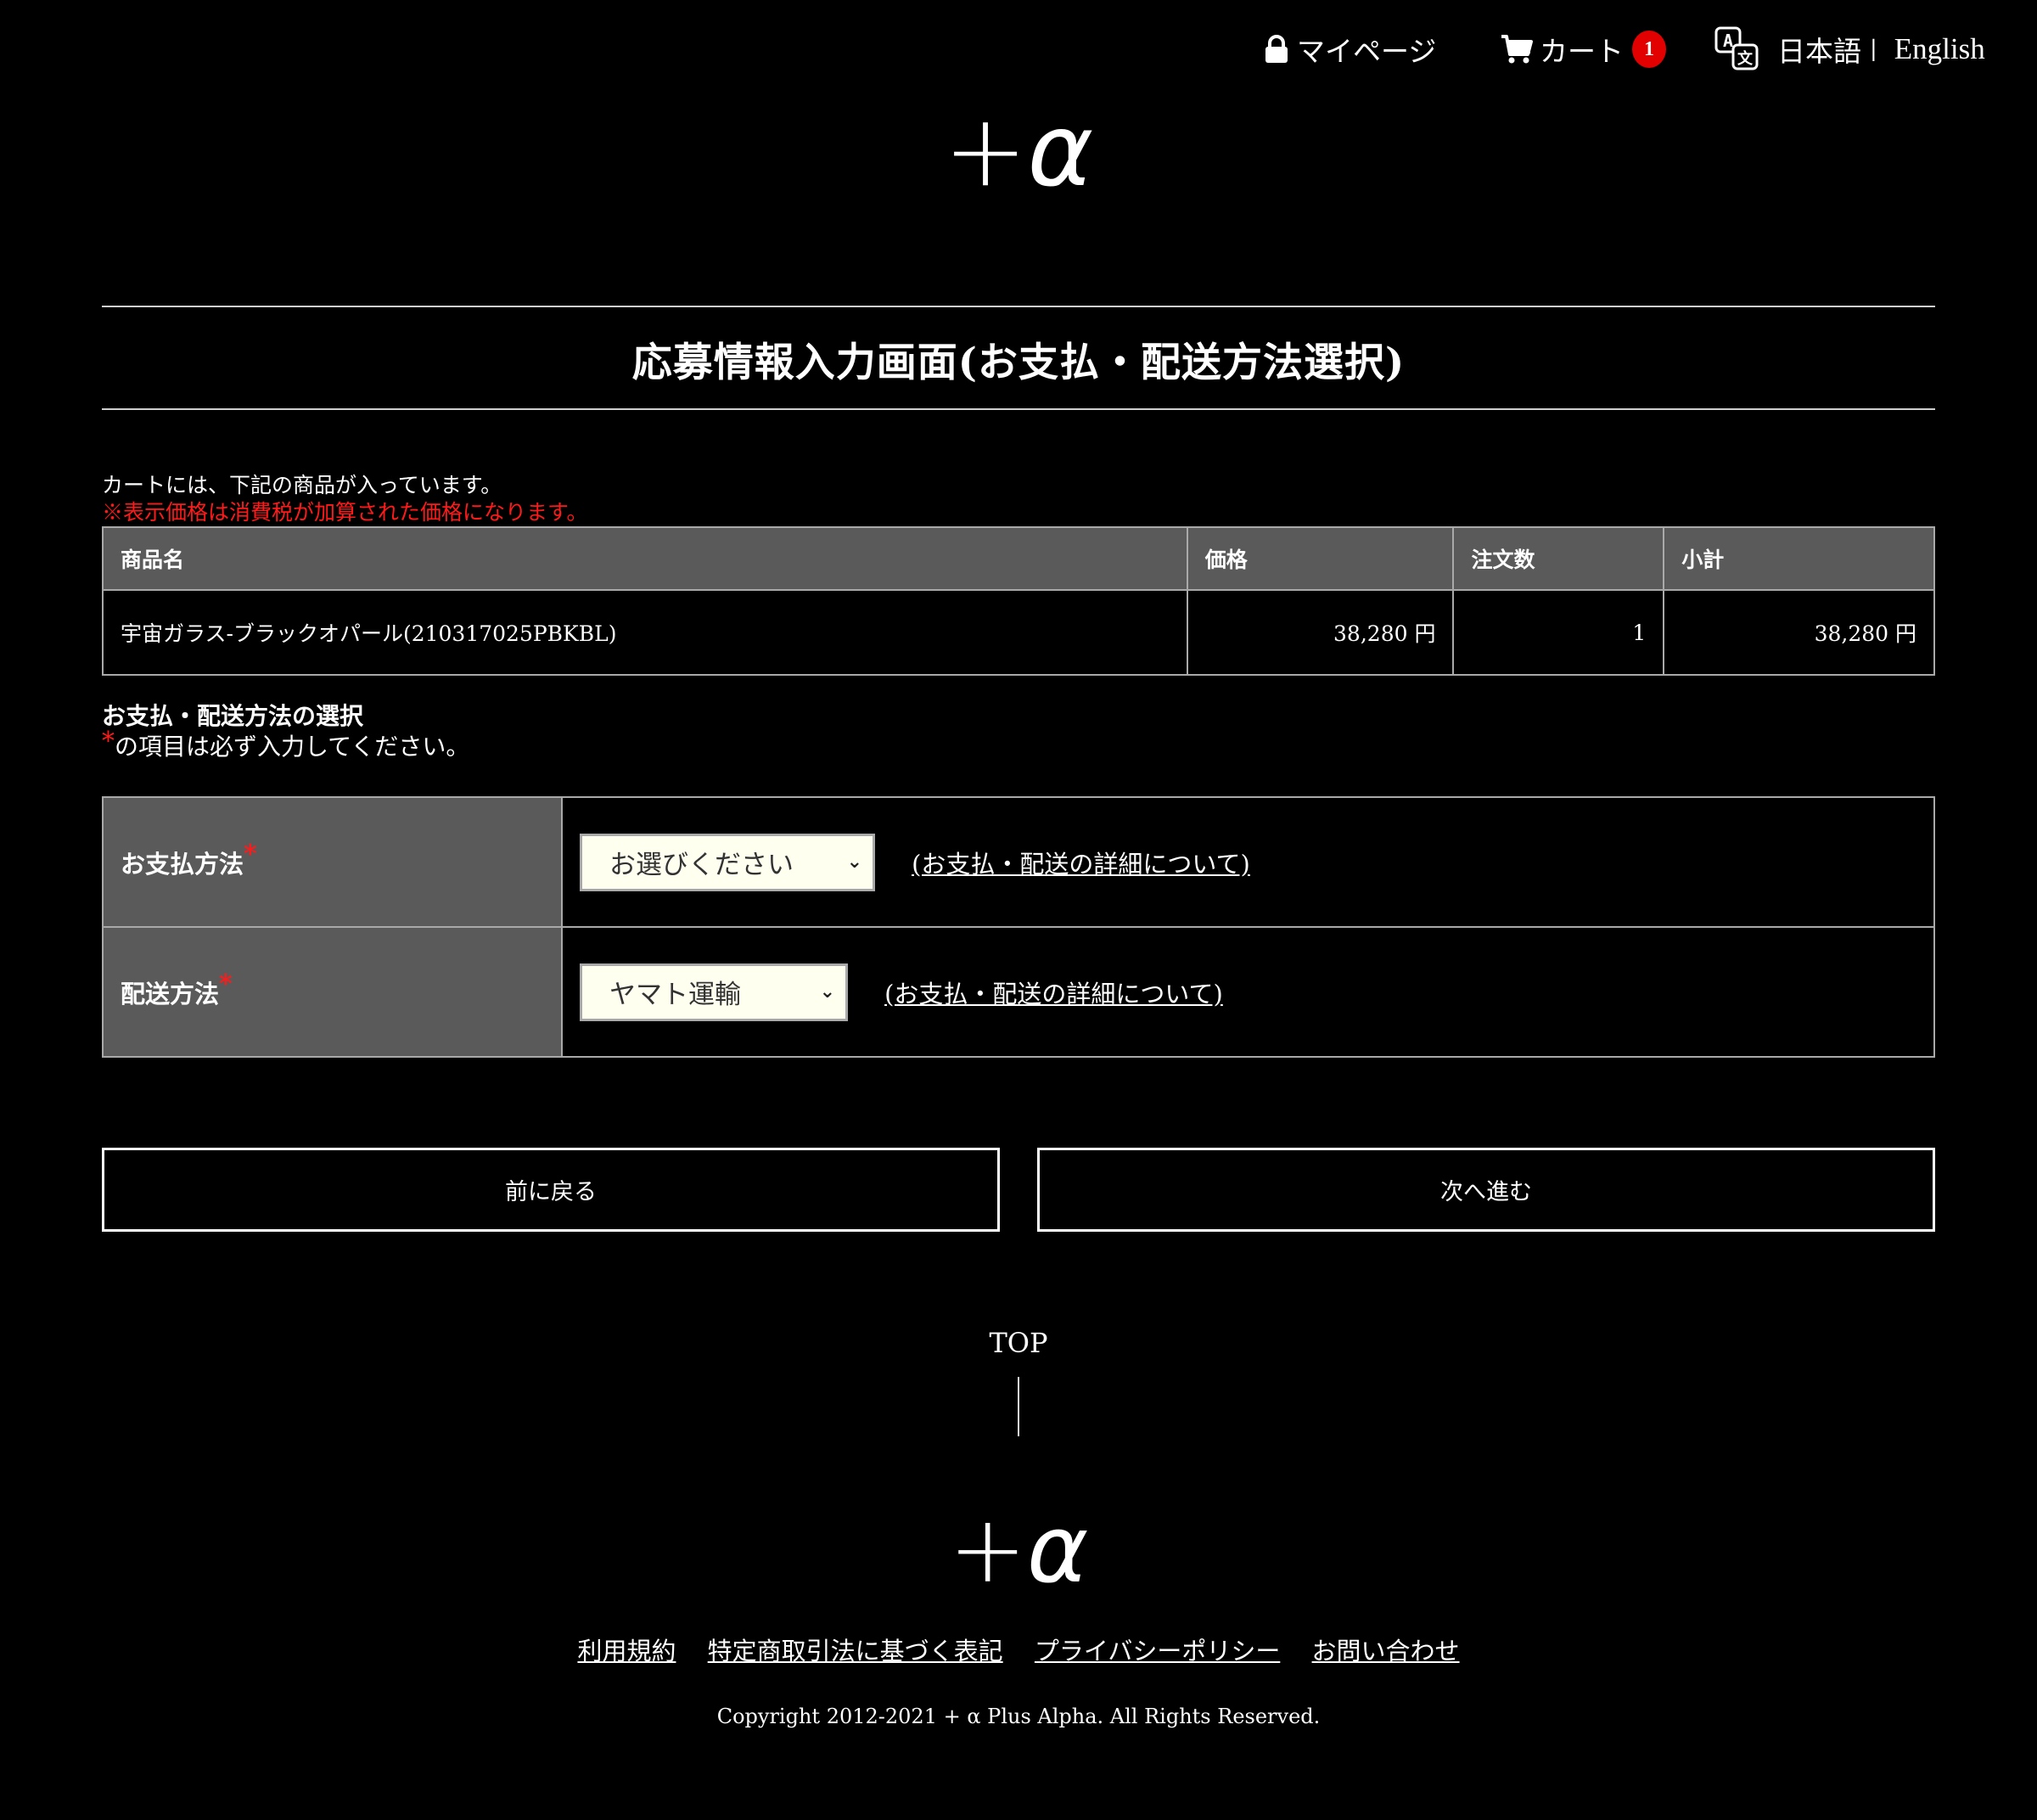 Image resolution: width=2037 pixels, height=1820 pixels. I want to click on footer-link-contact: お問い合わせ, so click(1386, 1651).